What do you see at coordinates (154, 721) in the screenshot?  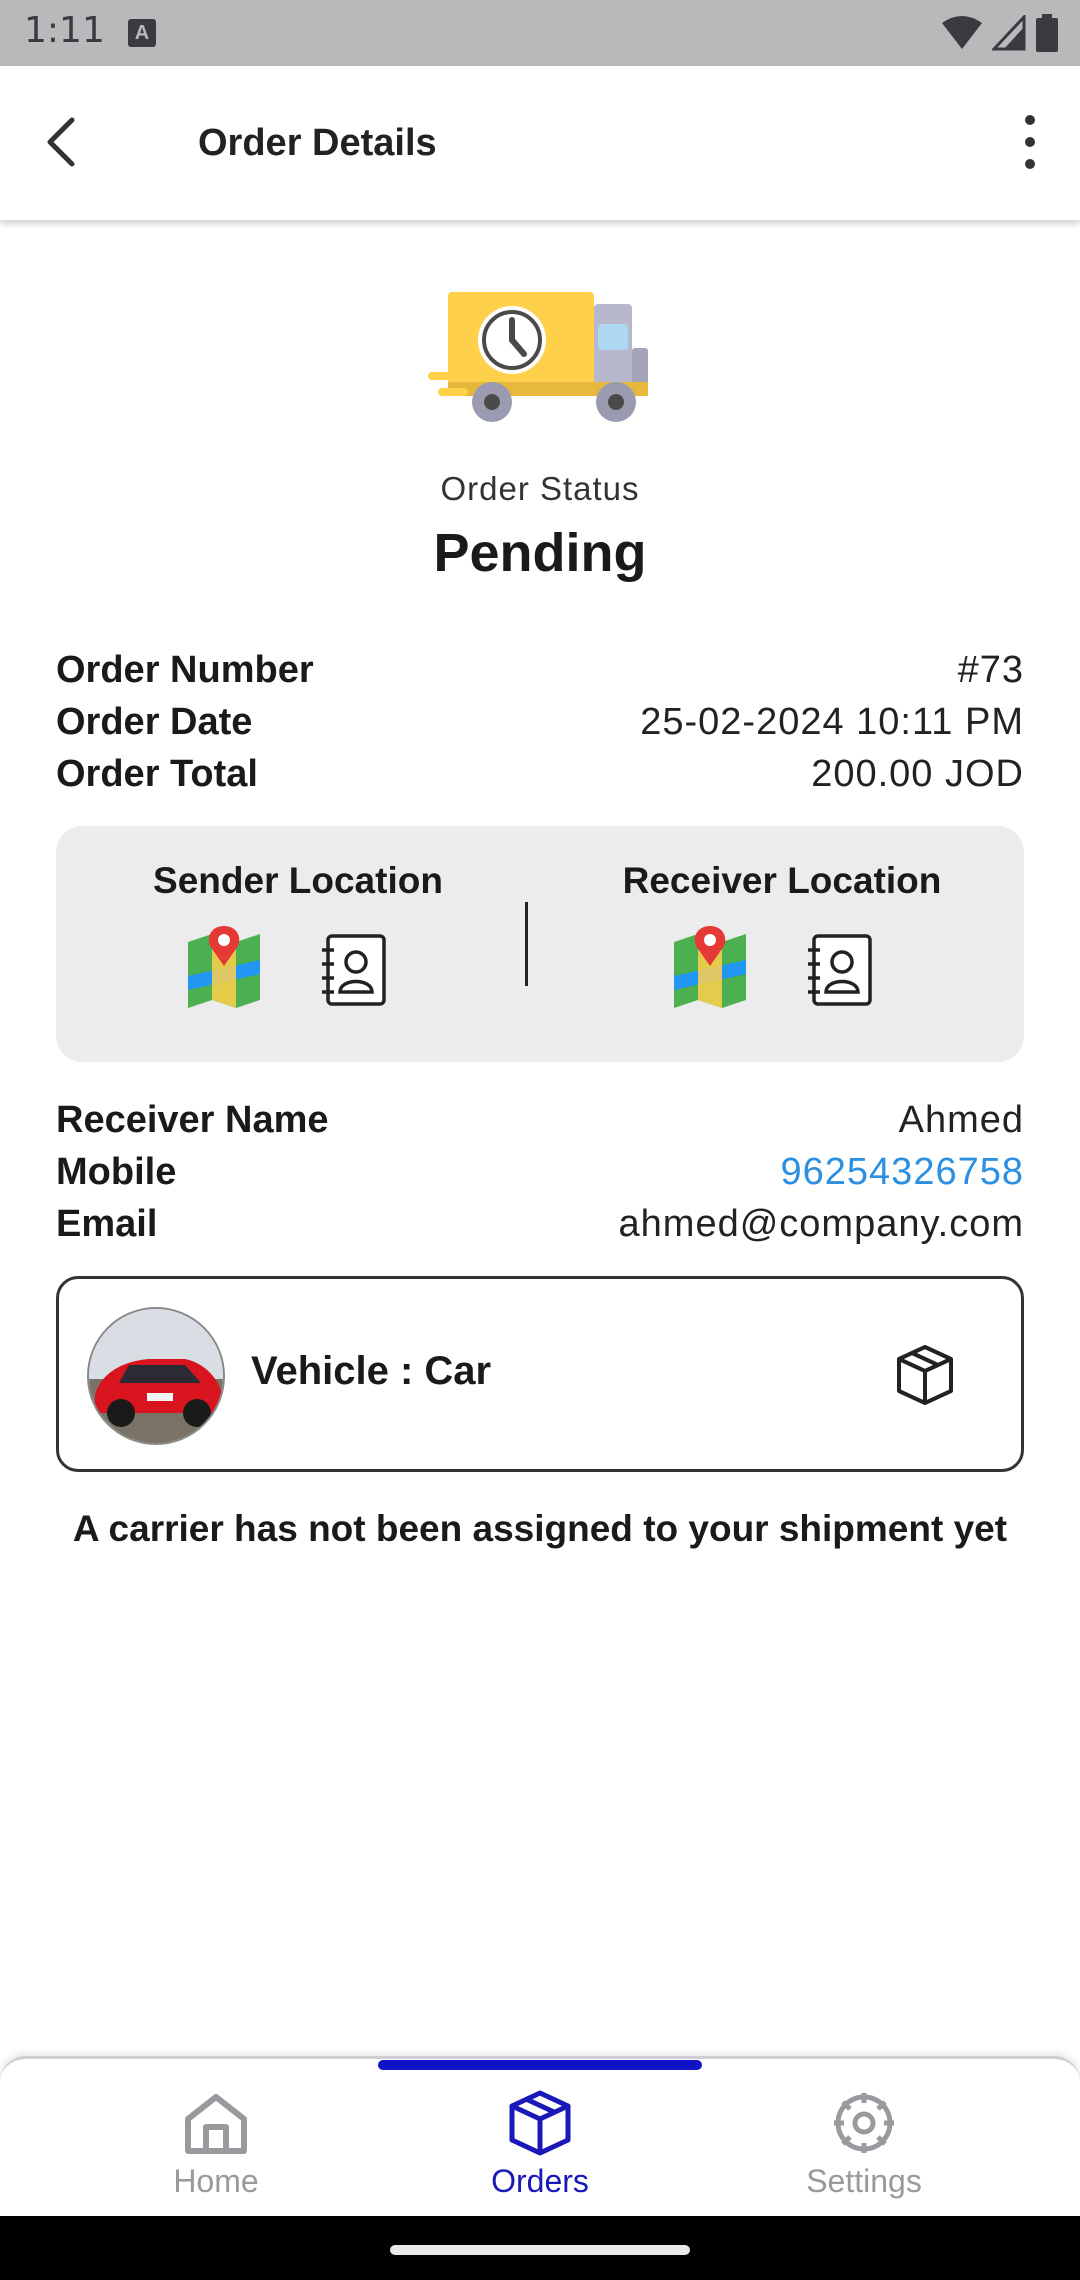 I see `order-date-label: Order Date` at bounding box center [154, 721].